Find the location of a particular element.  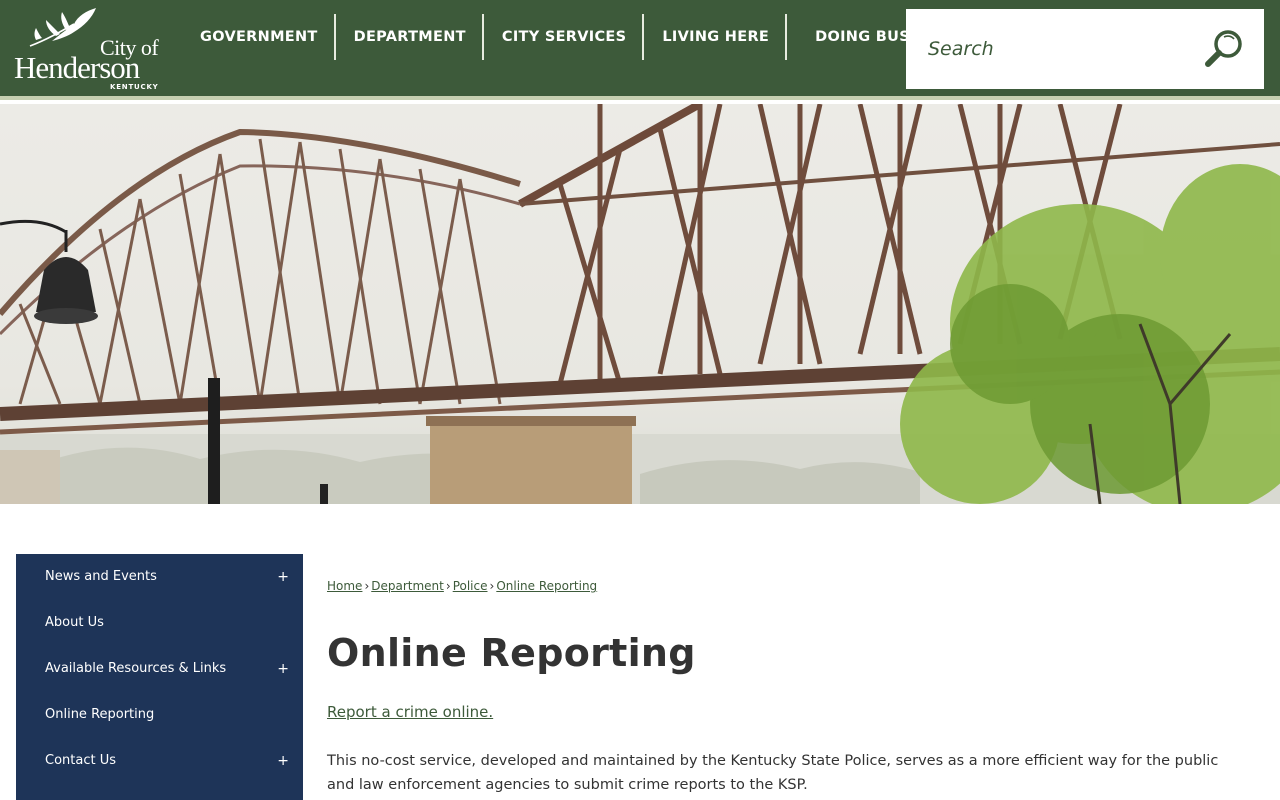

breadcrumb-online-reporting: Online Reporting is located at coordinates (546, 586).